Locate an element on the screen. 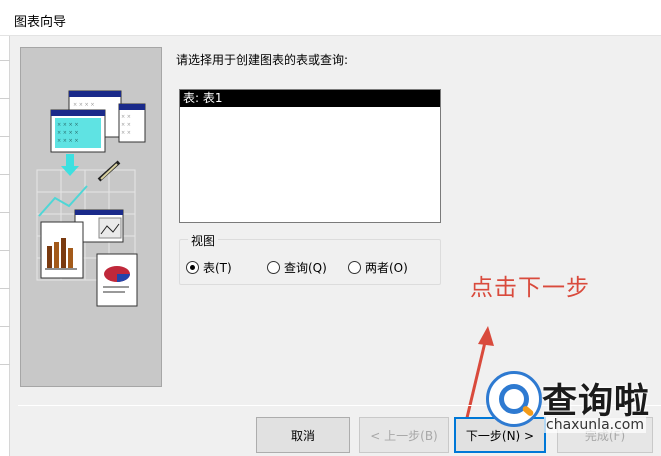  cancel-button: 取消 is located at coordinates (303, 435).